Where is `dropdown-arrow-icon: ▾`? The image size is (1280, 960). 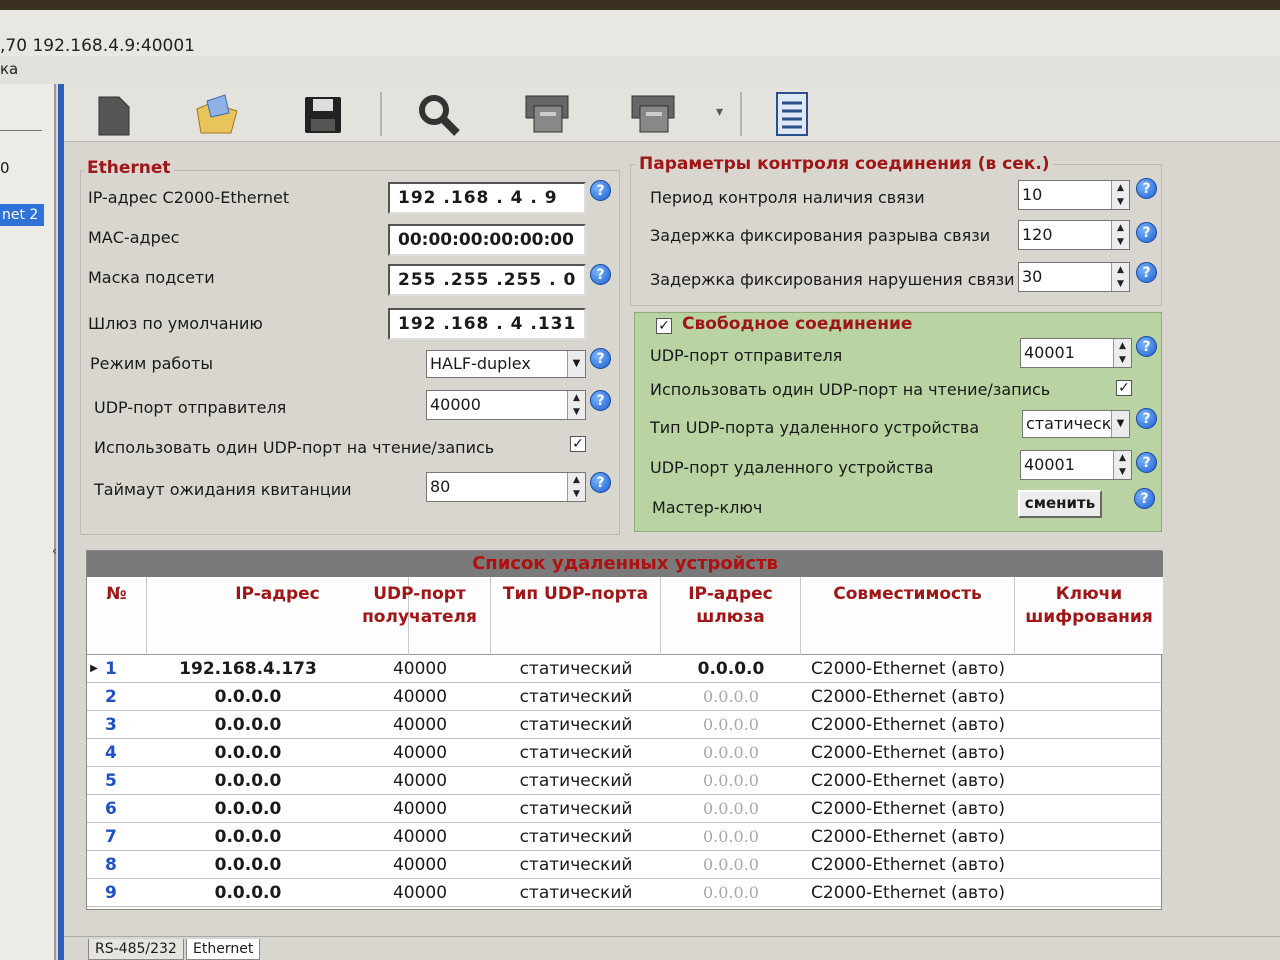 dropdown-arrow-icon: ▾ is located at coordinates (719, 112).